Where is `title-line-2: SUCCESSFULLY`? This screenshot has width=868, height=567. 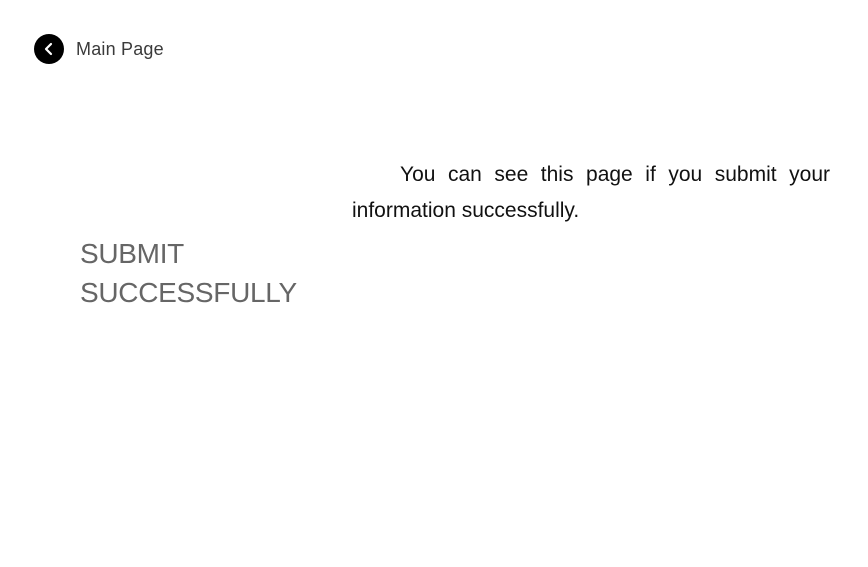
title-line-2: SUCCESSFULLY is located at coordinates (188, 292).